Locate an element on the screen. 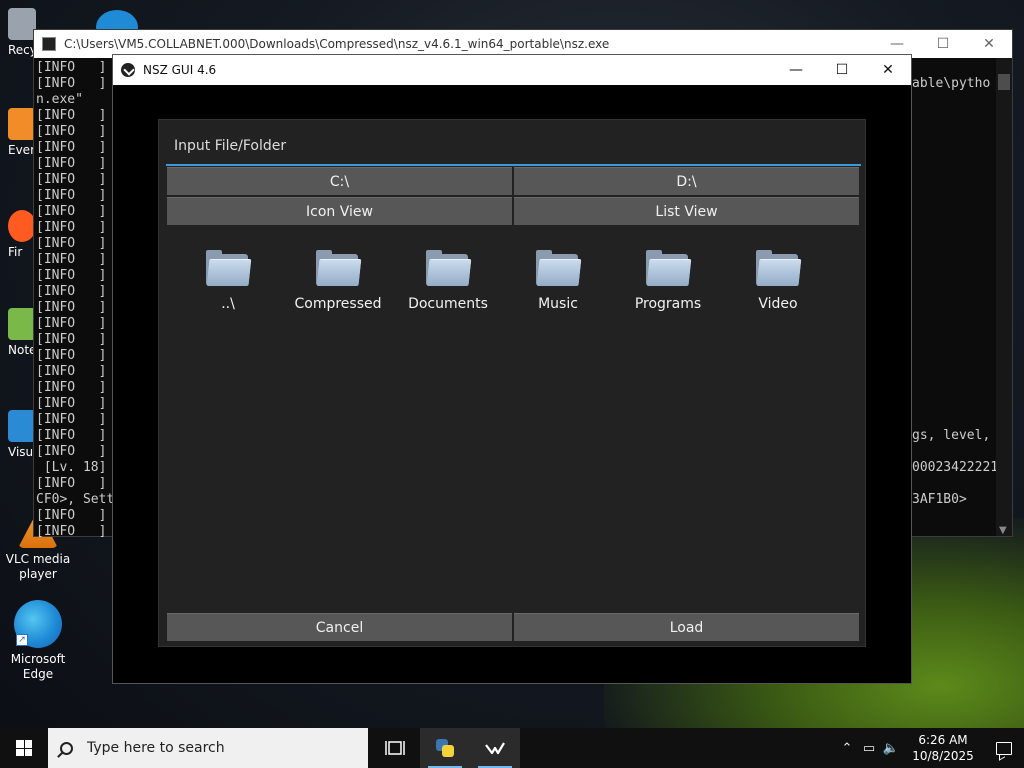 This screenshot has width=1024, height=768. file-item-compressed: Compressed is located at coordinates (338, 281).